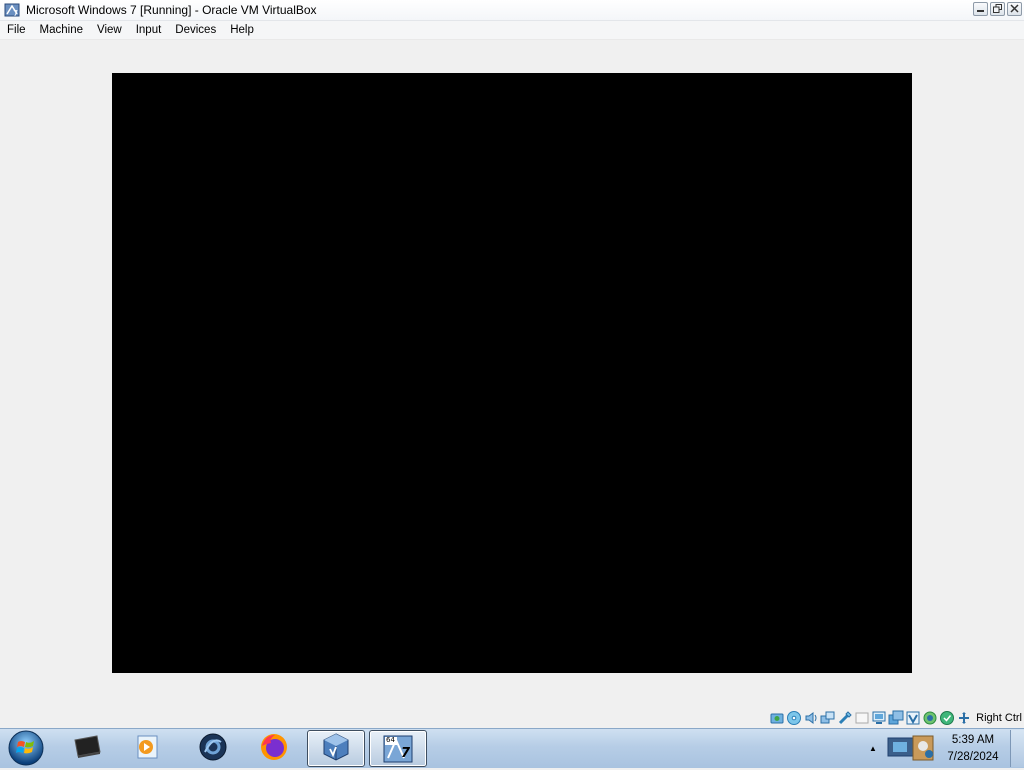  Describe the element at coordinates (61, 30) in the screenshot. I see `menu-machine: Machine` at that location.